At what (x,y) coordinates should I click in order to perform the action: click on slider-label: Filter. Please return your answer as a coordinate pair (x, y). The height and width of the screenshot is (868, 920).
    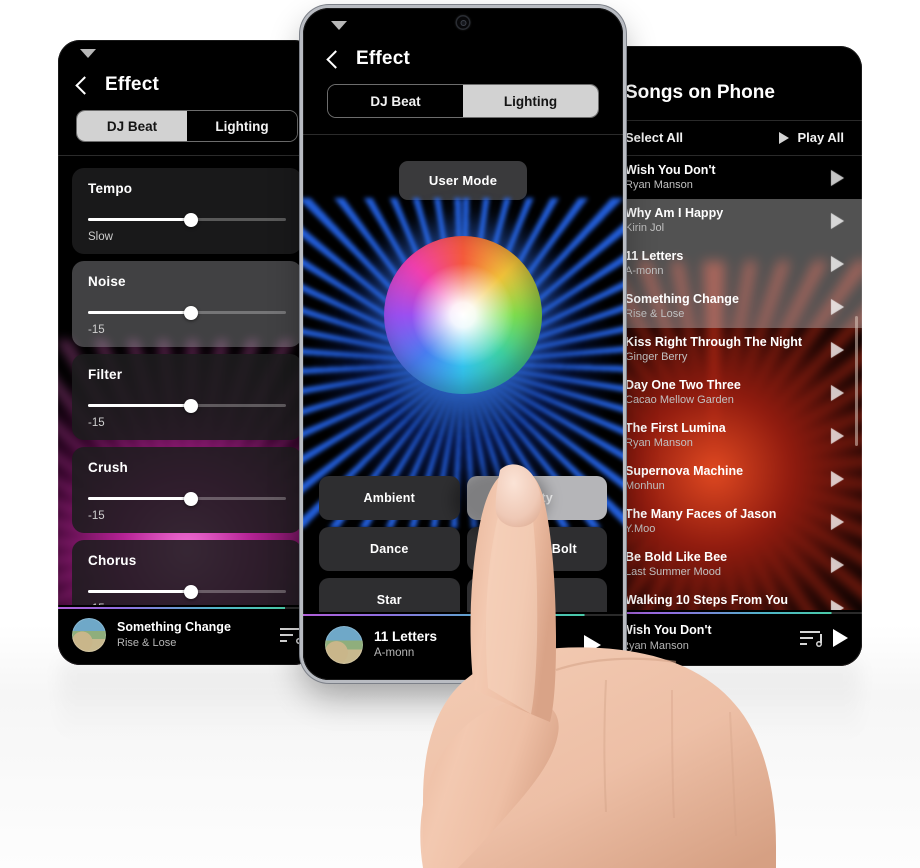
    Looking at the image, I should click on (105, 374).